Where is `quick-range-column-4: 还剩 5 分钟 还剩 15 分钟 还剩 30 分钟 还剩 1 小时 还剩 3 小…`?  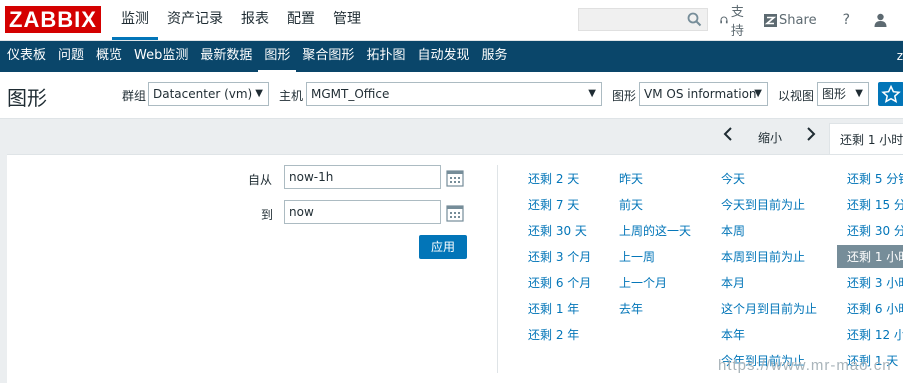 quick-range-column-4: 还剩 5 分钟 还剩 15 分钟 还剩 30 分钟 还剩 1 小时 还剩 3 小… is located at coordinates (865, 269).